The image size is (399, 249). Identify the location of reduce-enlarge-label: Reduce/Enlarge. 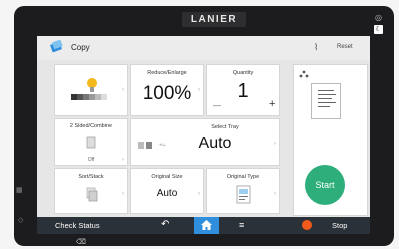
(167, 73).